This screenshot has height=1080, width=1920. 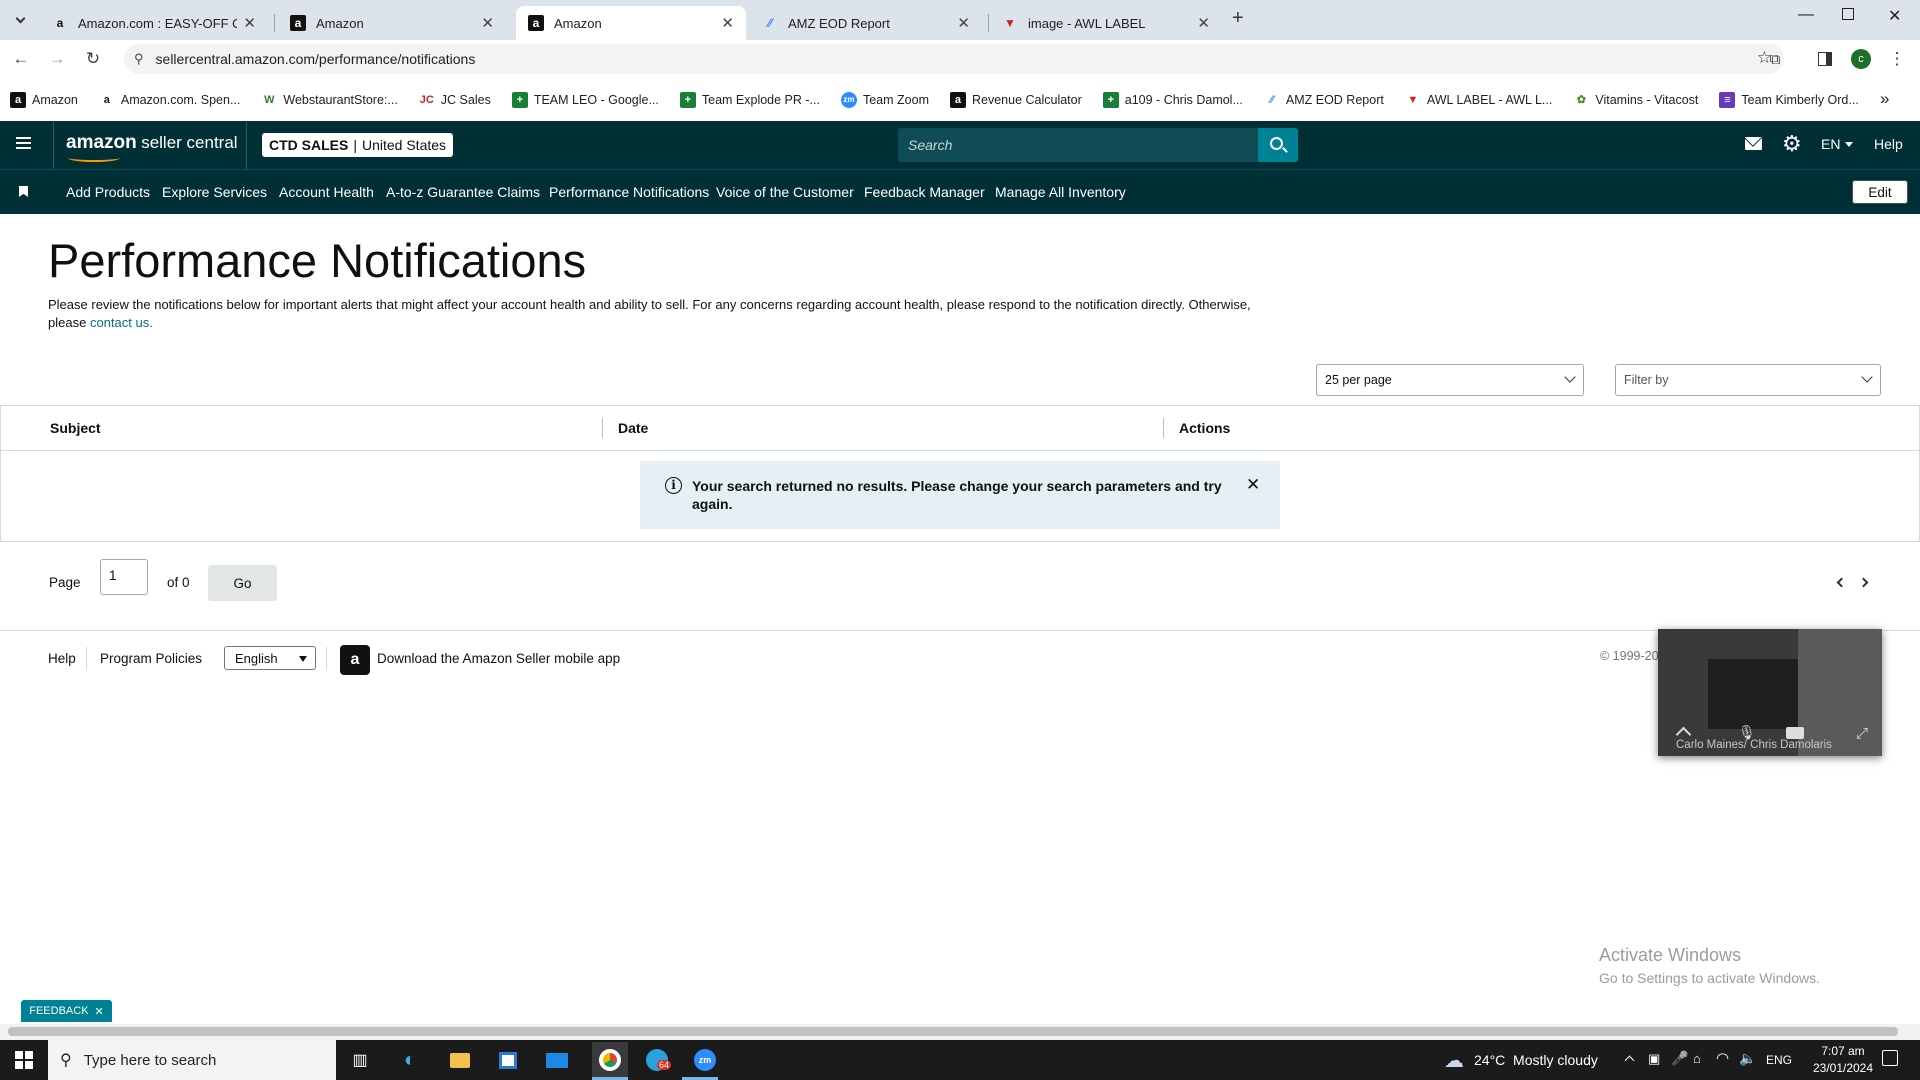 I want to click on search-button, so click(x=1278, y=145).